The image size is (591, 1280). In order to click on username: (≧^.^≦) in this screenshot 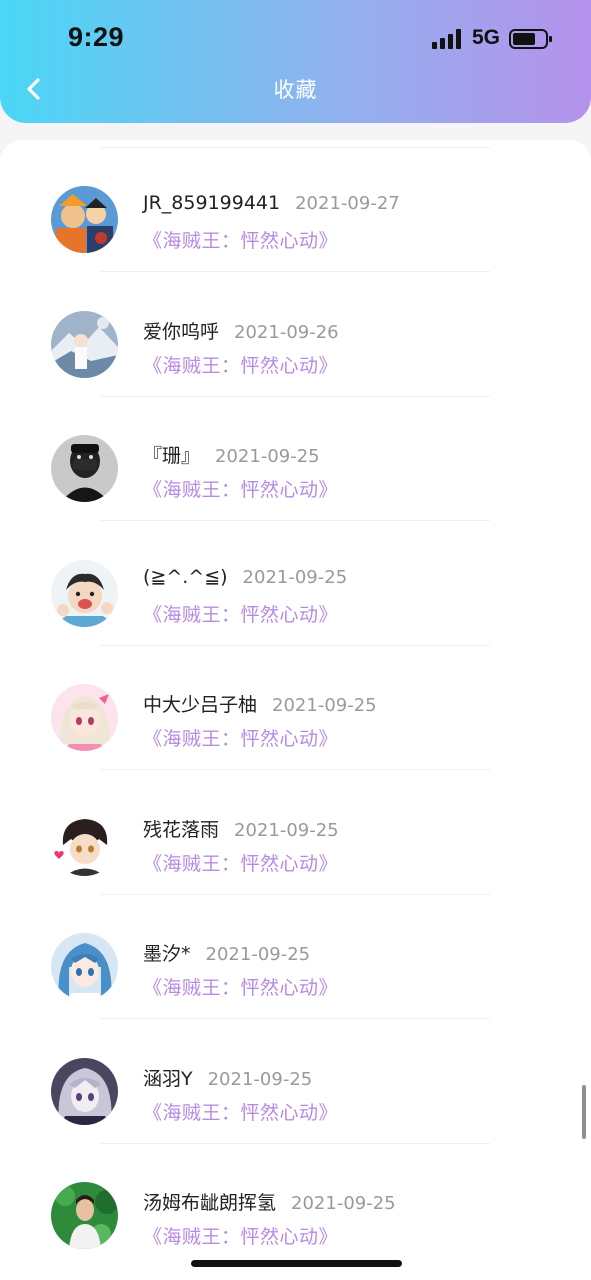, I will do `click(185, 577)`.